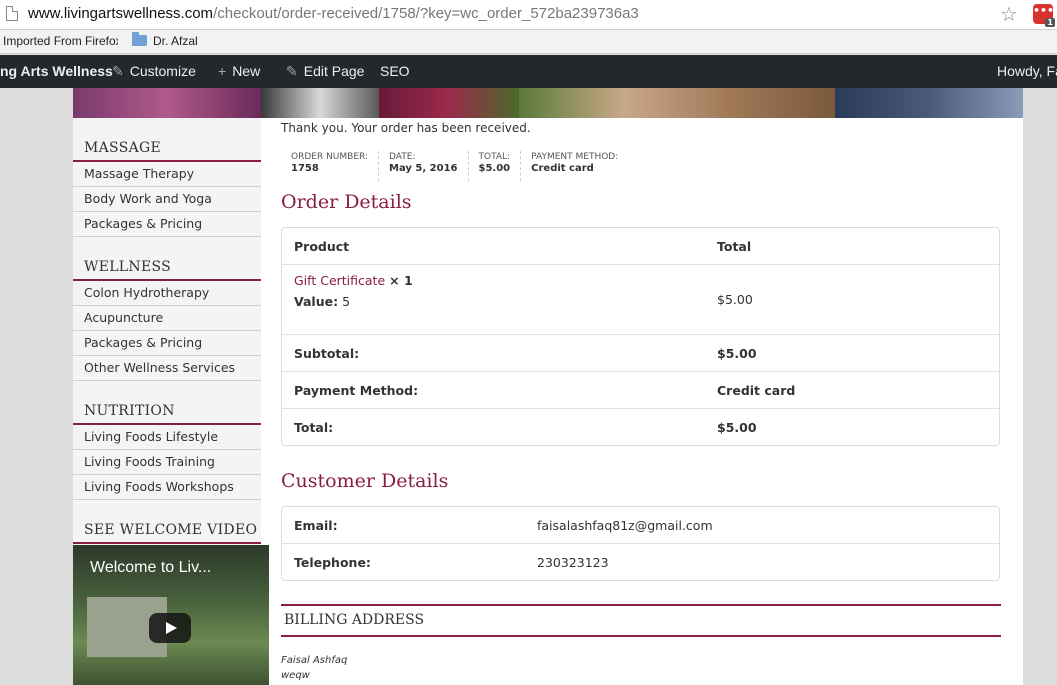  I want to click on email-row: Email: faisalashfaq81z@gmail.com, so click(640, 525).